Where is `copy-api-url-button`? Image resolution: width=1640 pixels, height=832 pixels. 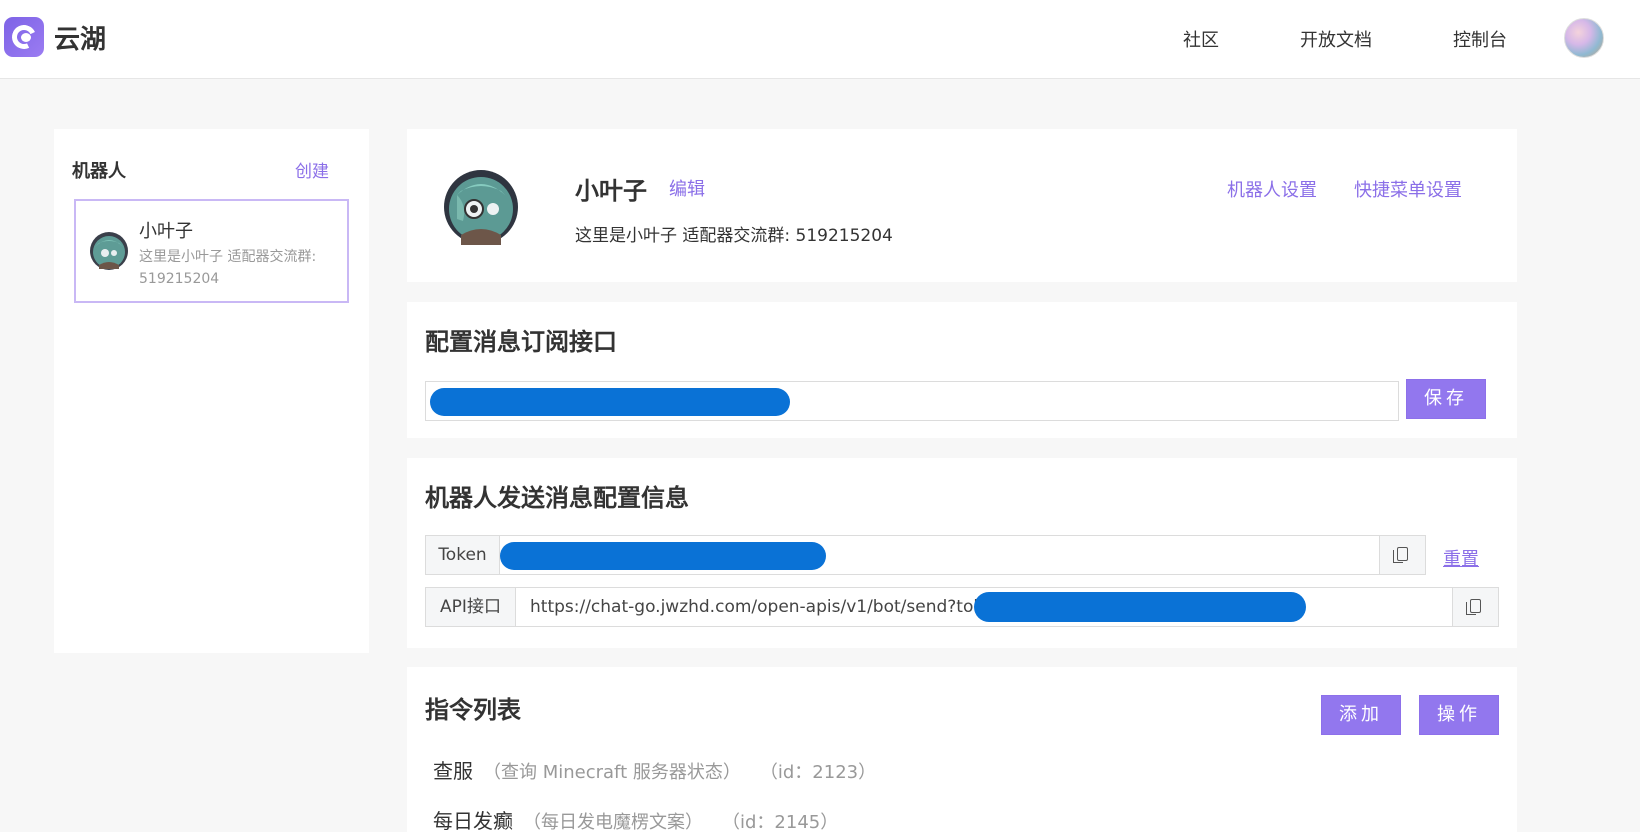 copy-api-url-button is located at coordinates (1475, 607).